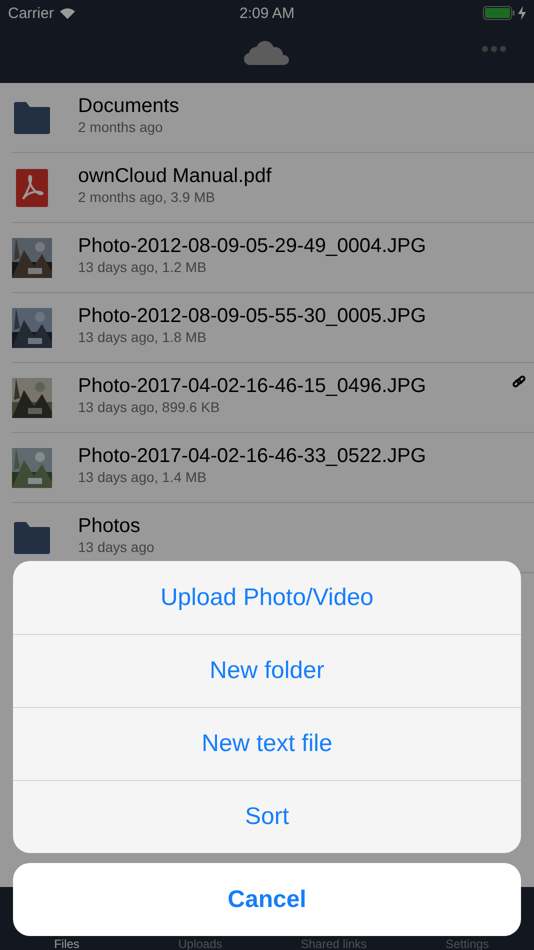 Image resolution: width=534 pixels, height=950 pixels. Describe the element at coordinates (31, 13) in the screenshot. I see `carrier-label: Carrier` at that location.